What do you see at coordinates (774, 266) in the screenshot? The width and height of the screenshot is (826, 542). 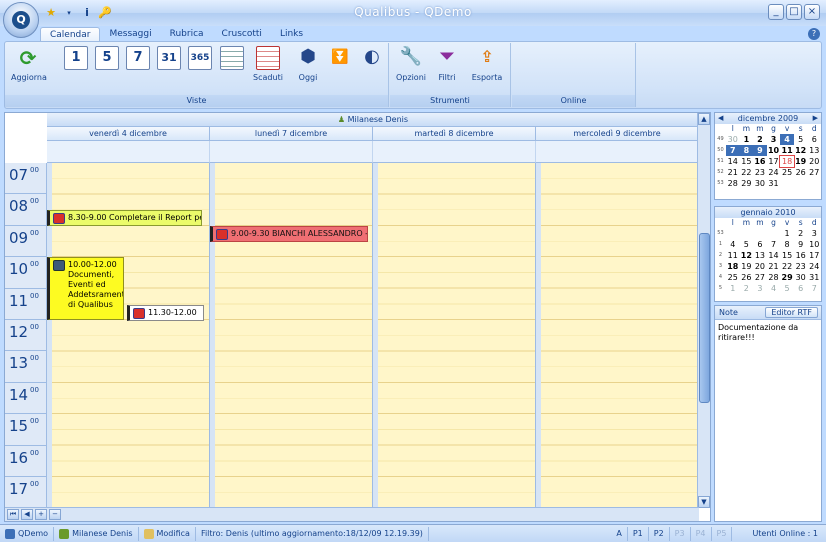 I see `mini-calendar-day: 21` at bounding box center [774, 266].